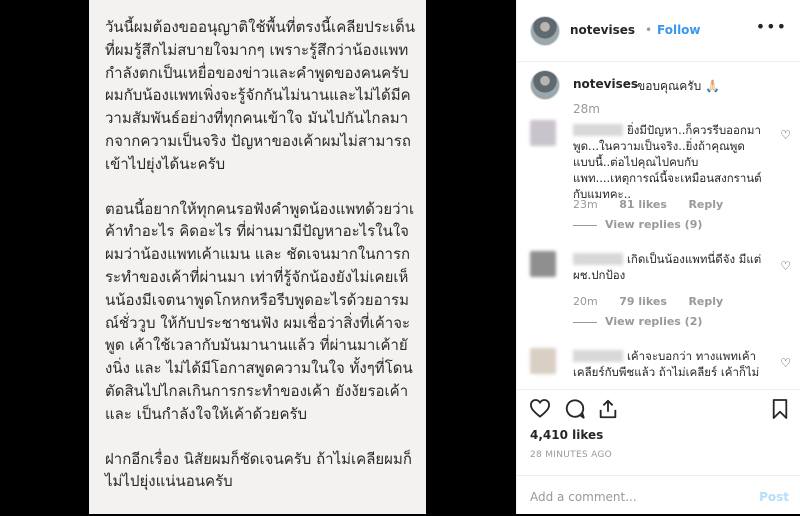 This screenshot has width=800, height=516. I want to click on caption-time: 28m, so click(586, 109).